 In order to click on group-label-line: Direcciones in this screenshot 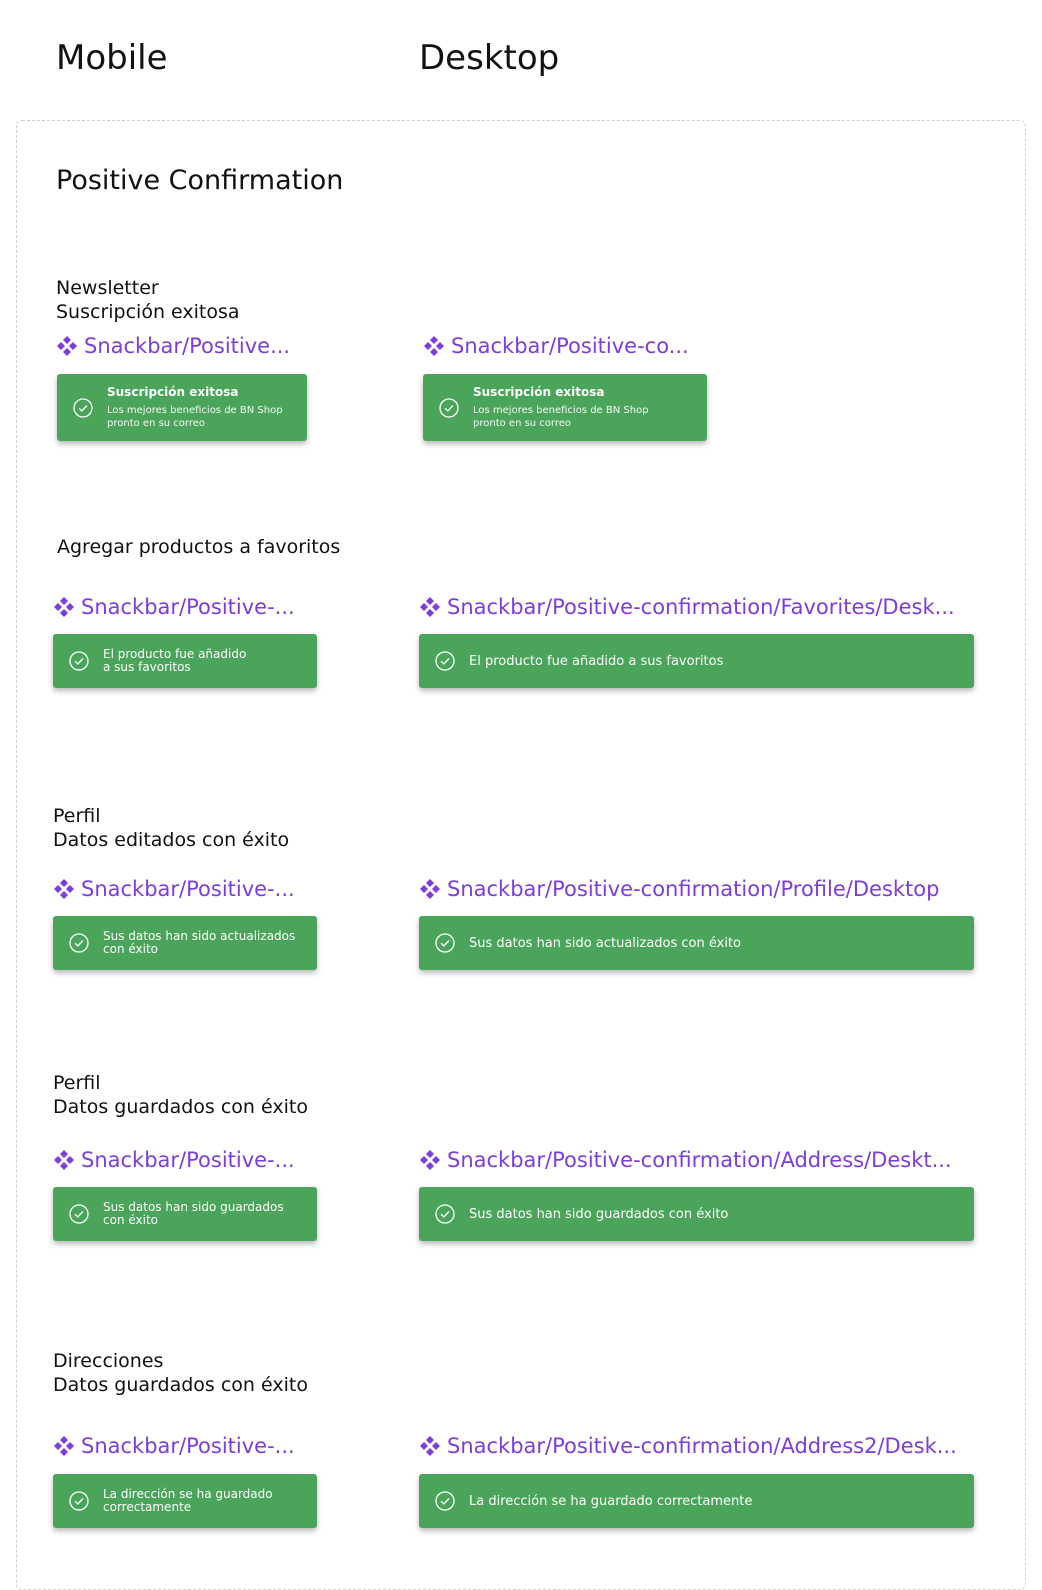, I will do `click(108, 1361)`.